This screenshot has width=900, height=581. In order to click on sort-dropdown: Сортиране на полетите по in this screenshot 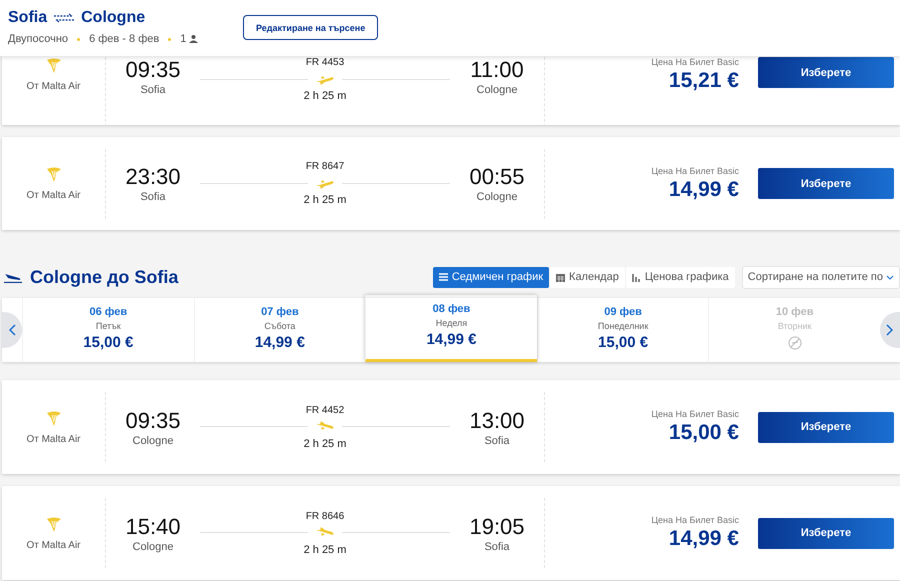, I will do `click(821, 277)`.